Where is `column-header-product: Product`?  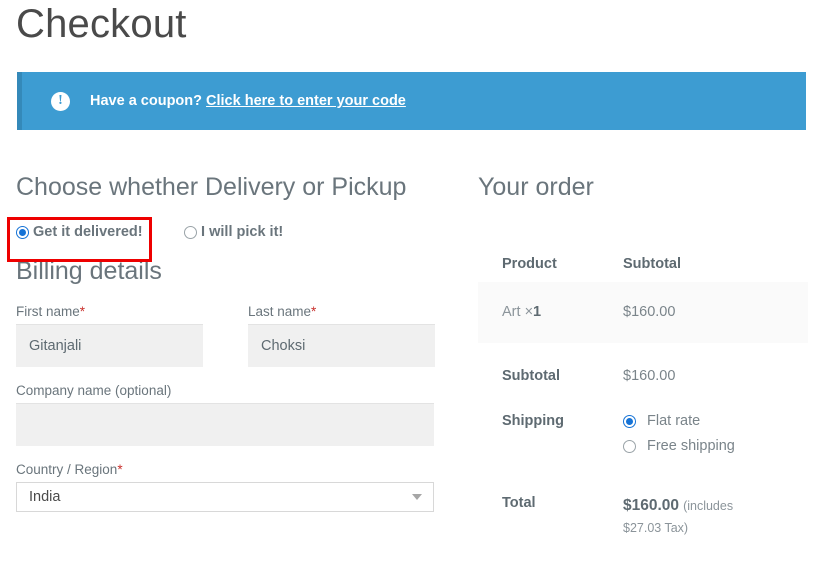 column-header-product: Product is located at coordinates (529, 264).